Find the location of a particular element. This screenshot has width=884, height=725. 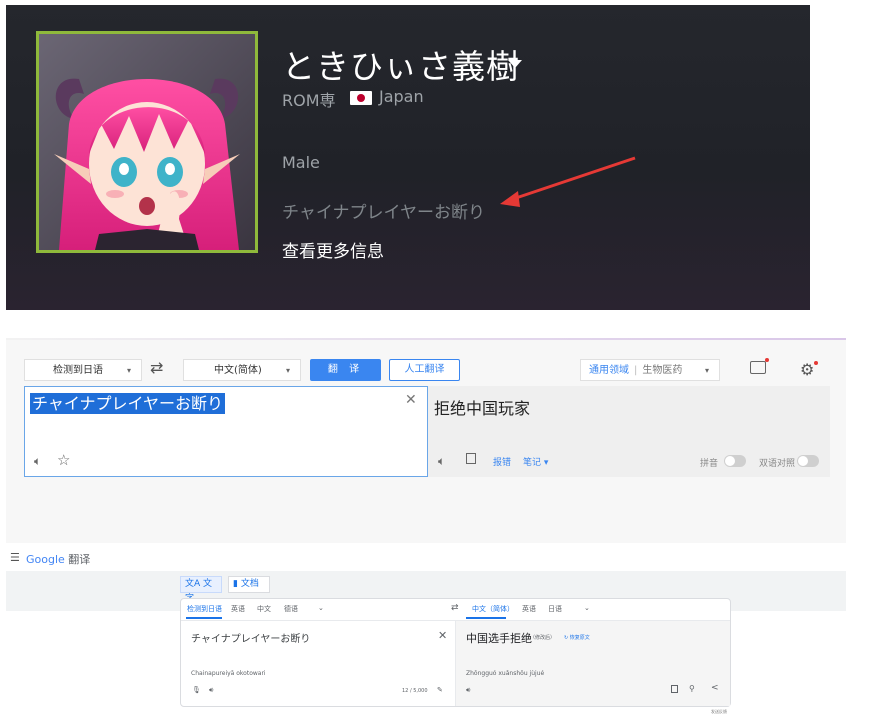

source-language-label: 检测到日语 is located at coordinates (78, 370).